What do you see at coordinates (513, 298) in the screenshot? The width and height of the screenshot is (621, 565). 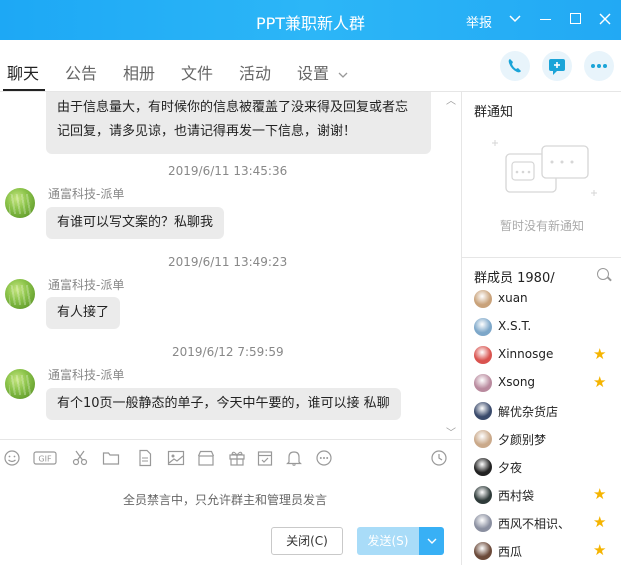 I see `member-name: xuan` at bounding box center [513, 298].